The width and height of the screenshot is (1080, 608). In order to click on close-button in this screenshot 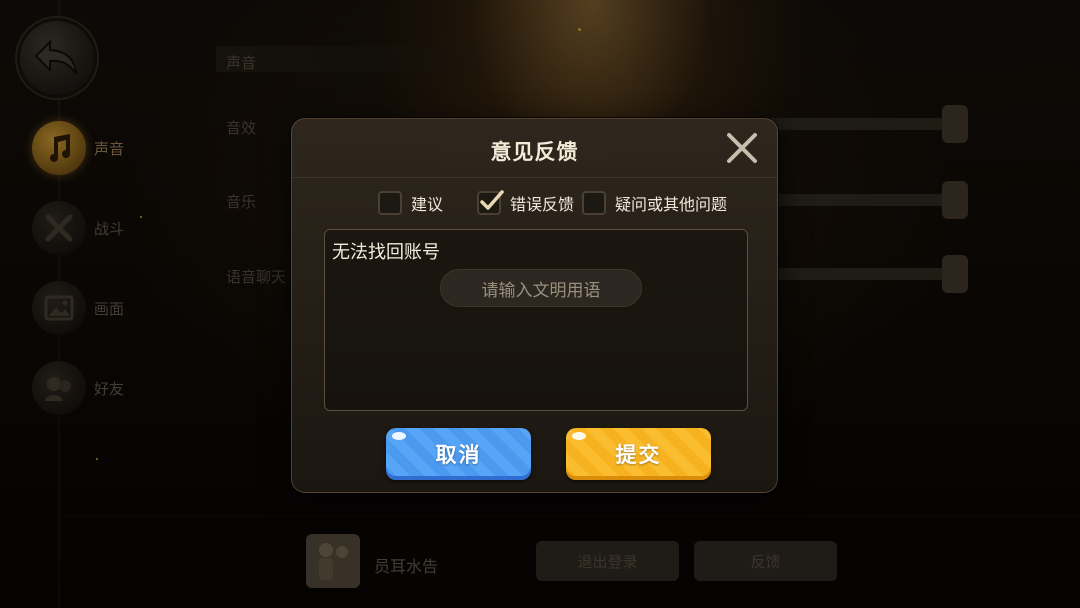, I will do `click(742, 148)`.